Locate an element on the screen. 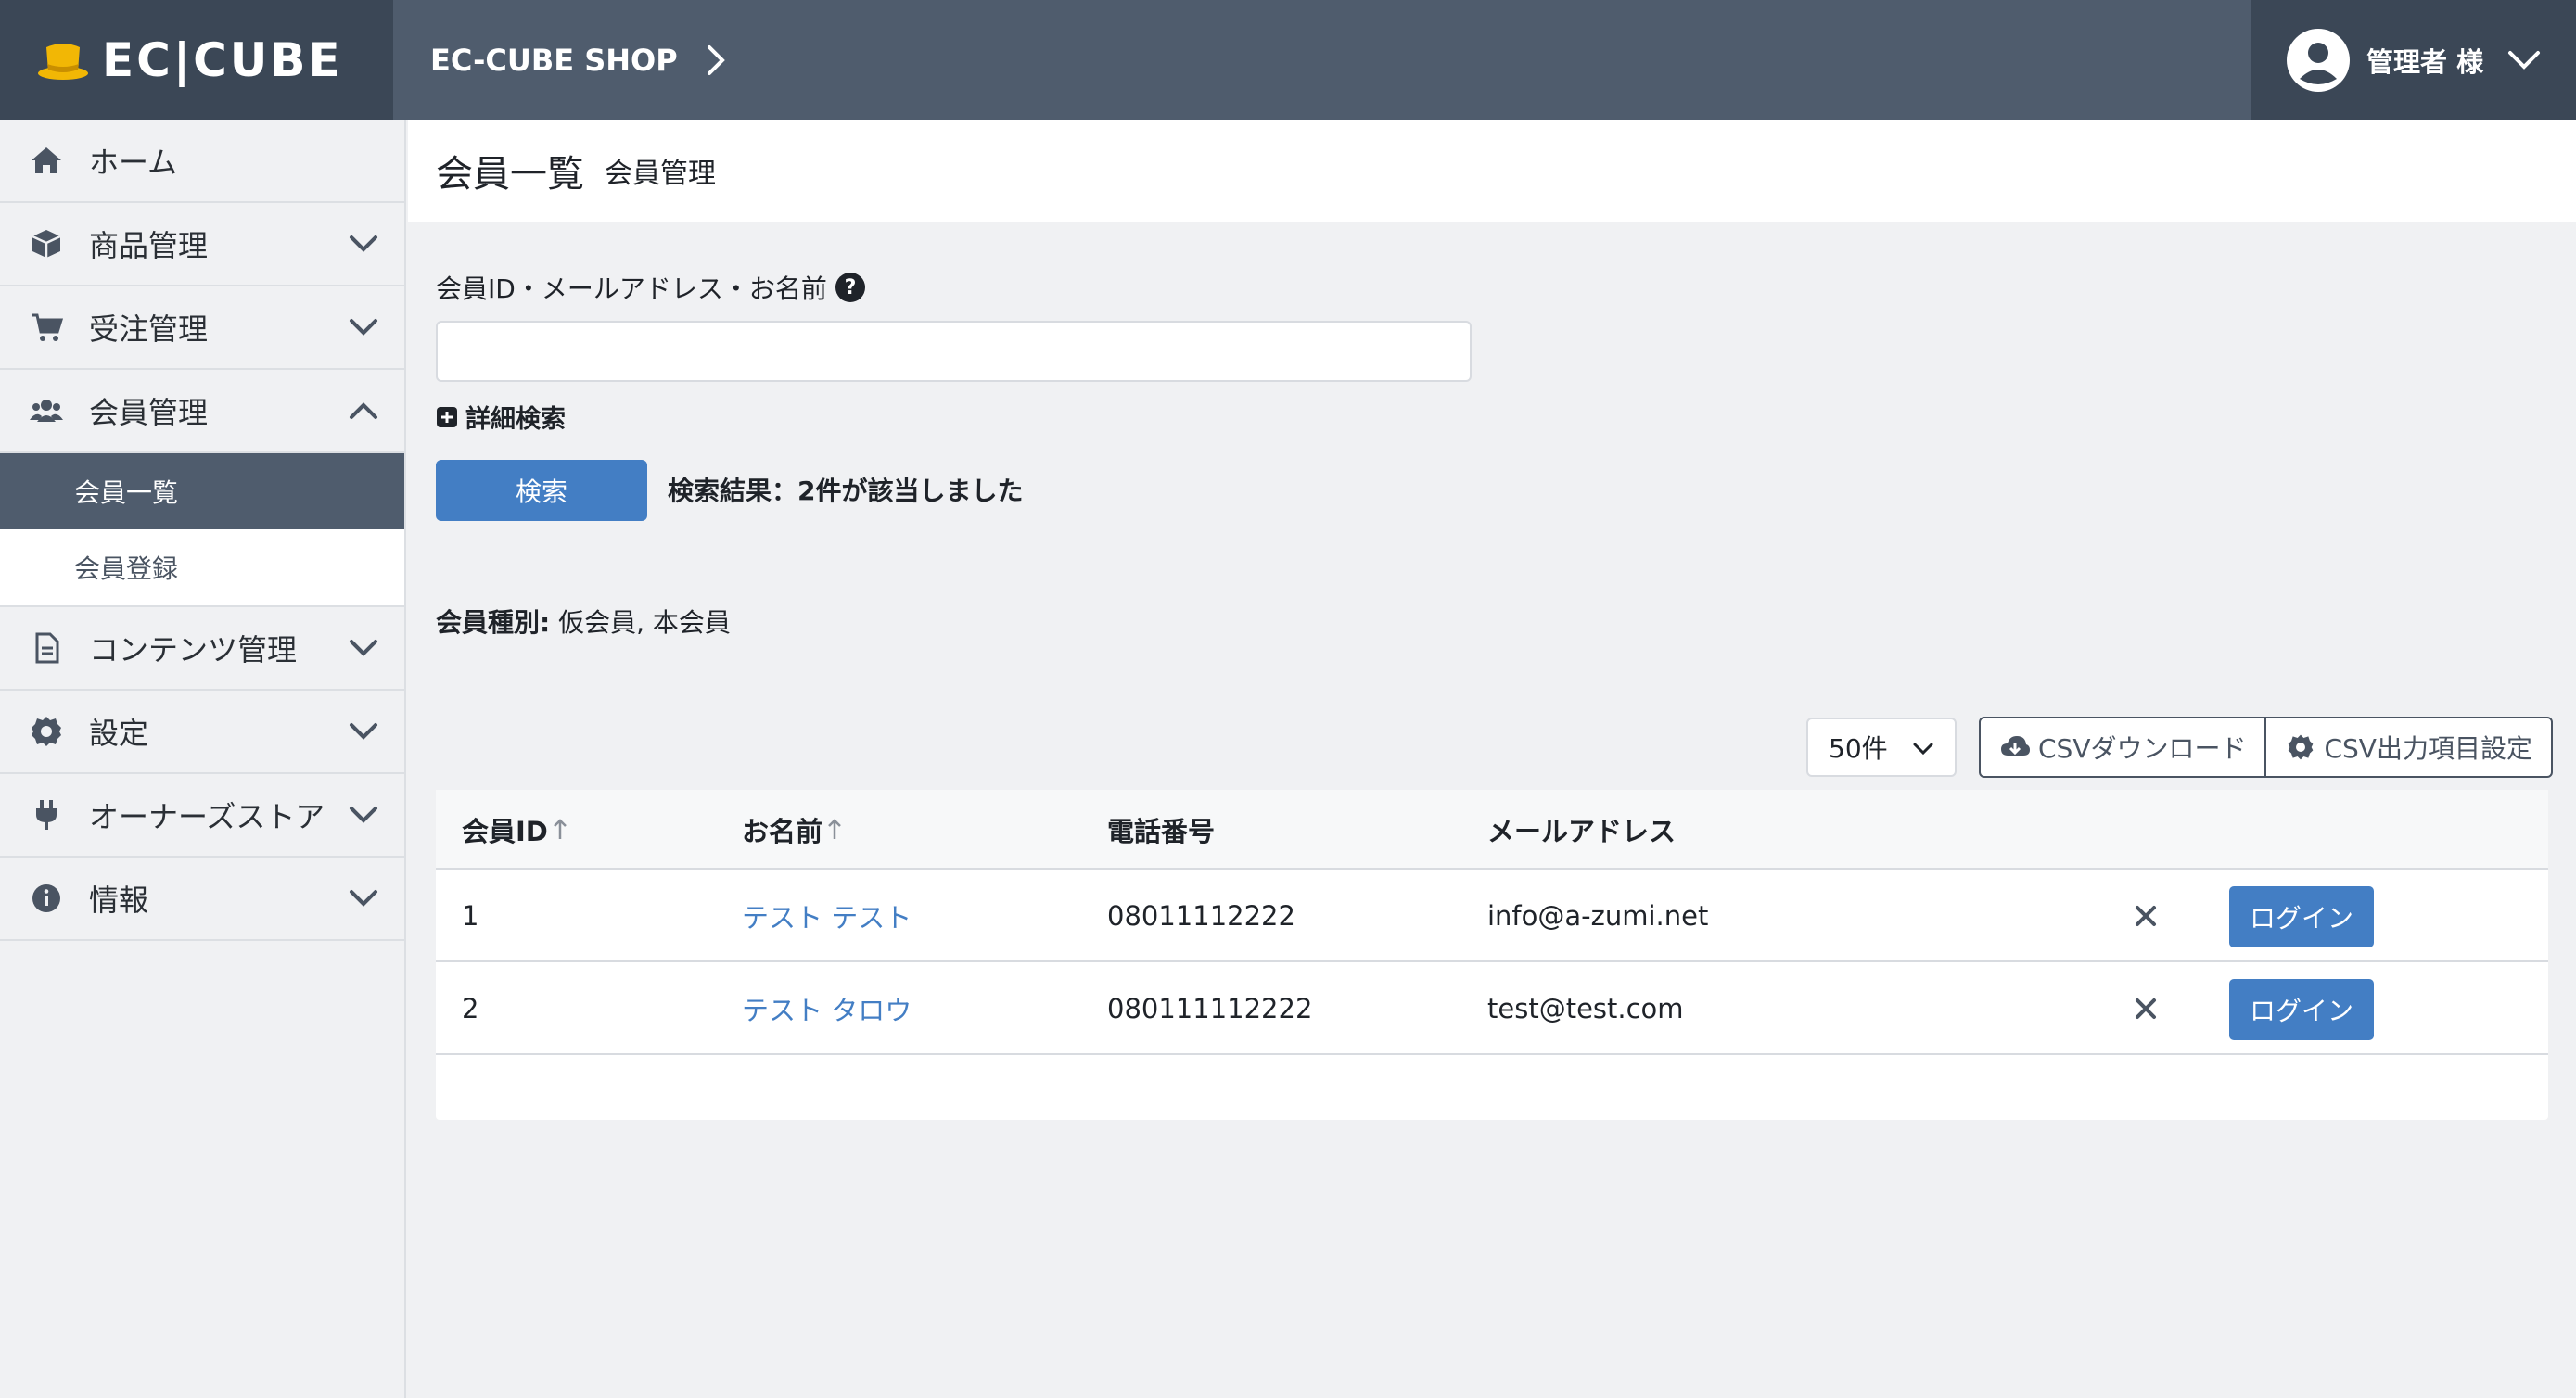 The width and height of the screenshot is (2576, 1398). sidebar-item-members: 会員管理 is located at coordinates (202, 411).